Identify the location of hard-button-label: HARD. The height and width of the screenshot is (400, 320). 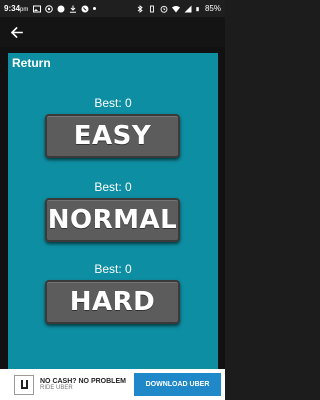
(112, 302).